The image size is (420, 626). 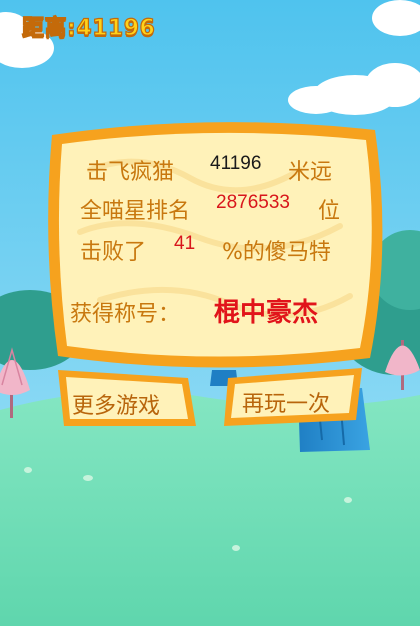 I want to click on launch-distance-value: 41196, so click(x=236, y=163).